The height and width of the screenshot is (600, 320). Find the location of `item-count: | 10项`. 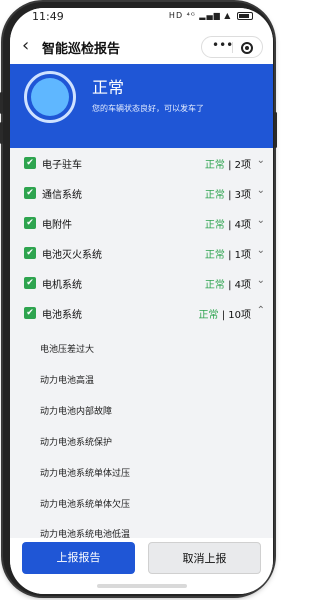

item-count: | 10项 is located at coordinates (234, 315).